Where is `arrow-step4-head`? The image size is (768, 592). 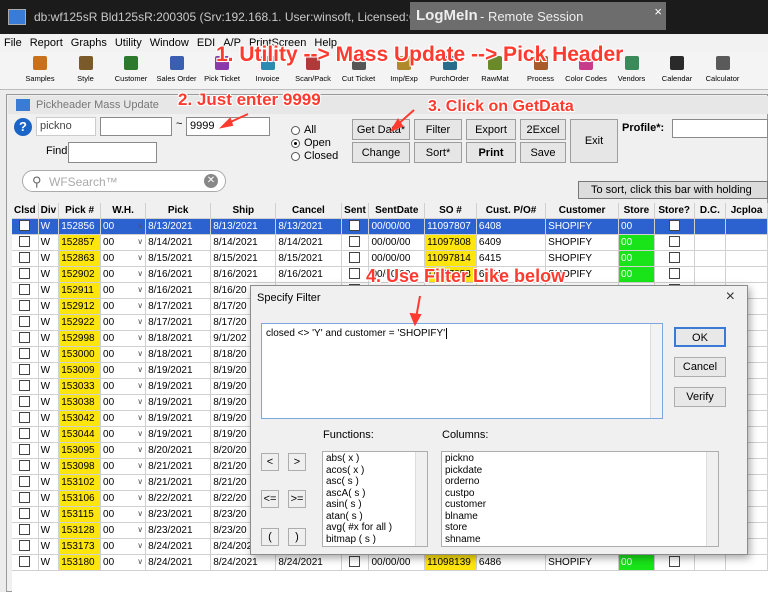 arrow-step4-head is located at coordinates (415, 319).